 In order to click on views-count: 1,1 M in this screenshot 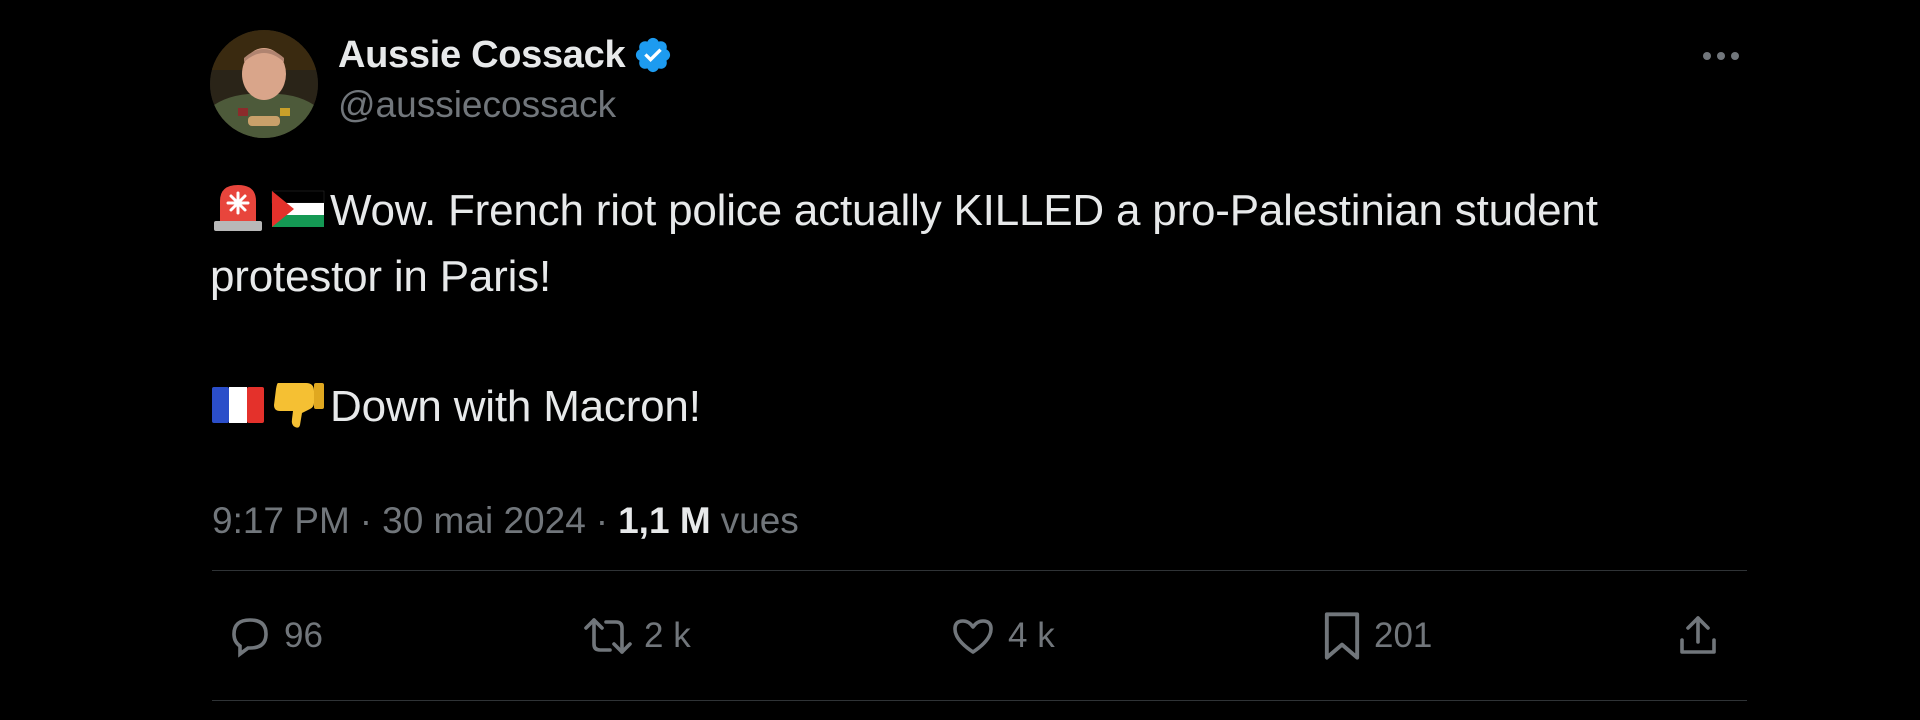, I will do `click(664, 521)`.